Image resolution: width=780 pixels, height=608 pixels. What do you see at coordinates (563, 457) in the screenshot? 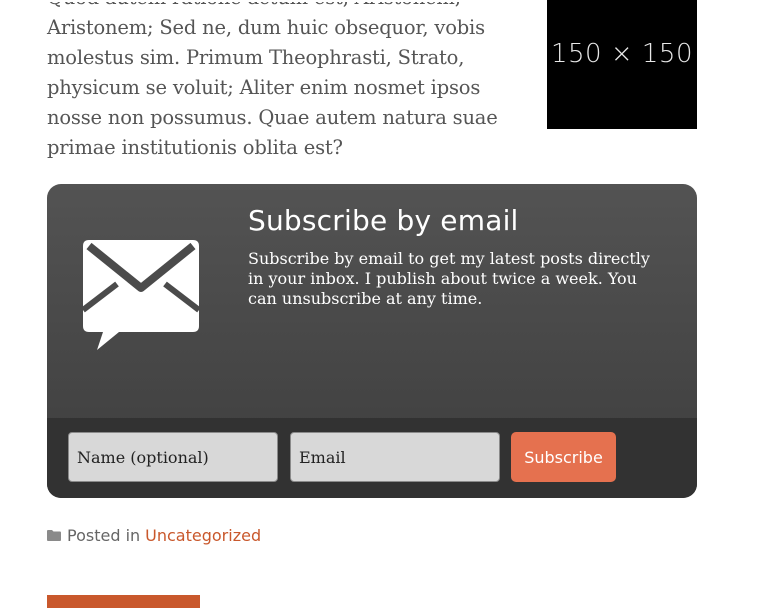
I see `subscribe-button: Subscribe` at bounding box center [563, 457].